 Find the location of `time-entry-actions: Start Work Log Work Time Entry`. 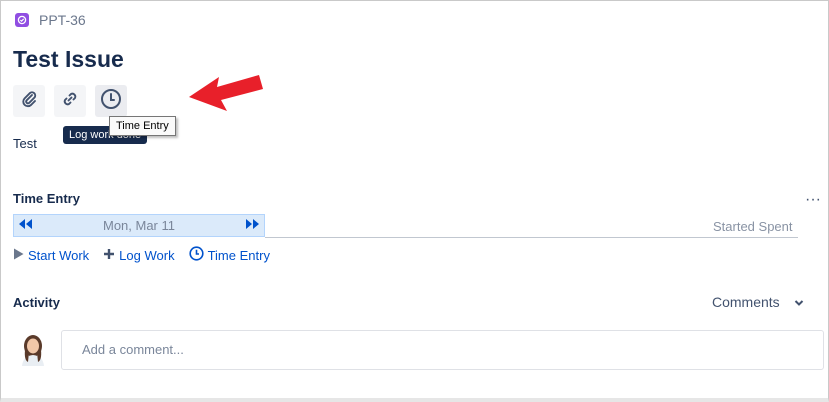

time-entry-actions: Start Work Log Work Time Entry is located at coordinates (141, 255).